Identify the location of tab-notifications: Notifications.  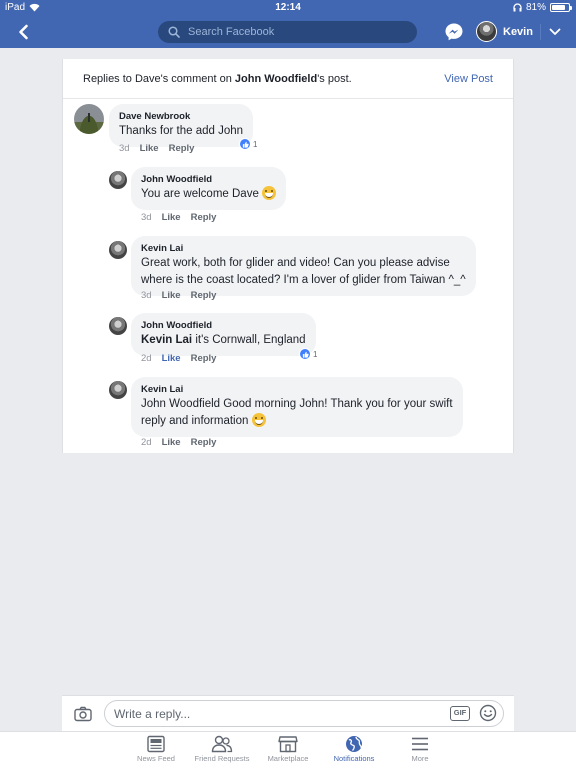
(354, 749).